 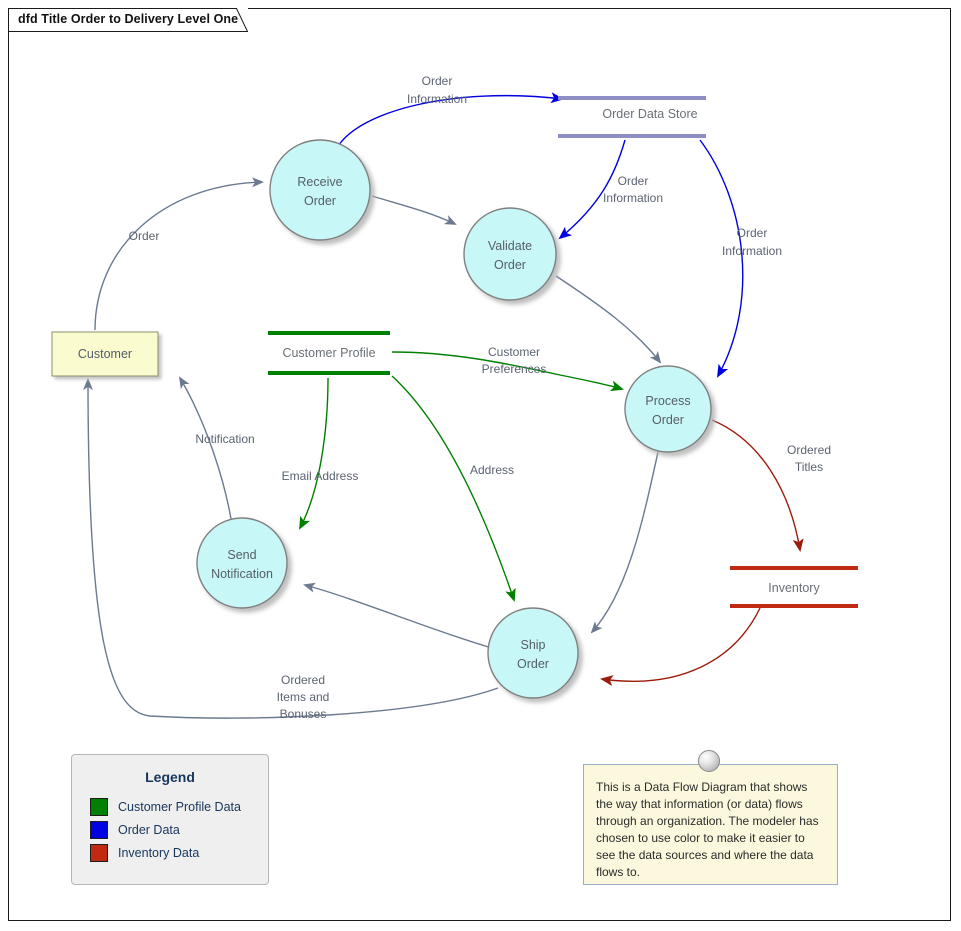 What do you see at coordinates (709, 761) in the screenshot?
I see `note-pin-icon` at bounding box center [709, 761].